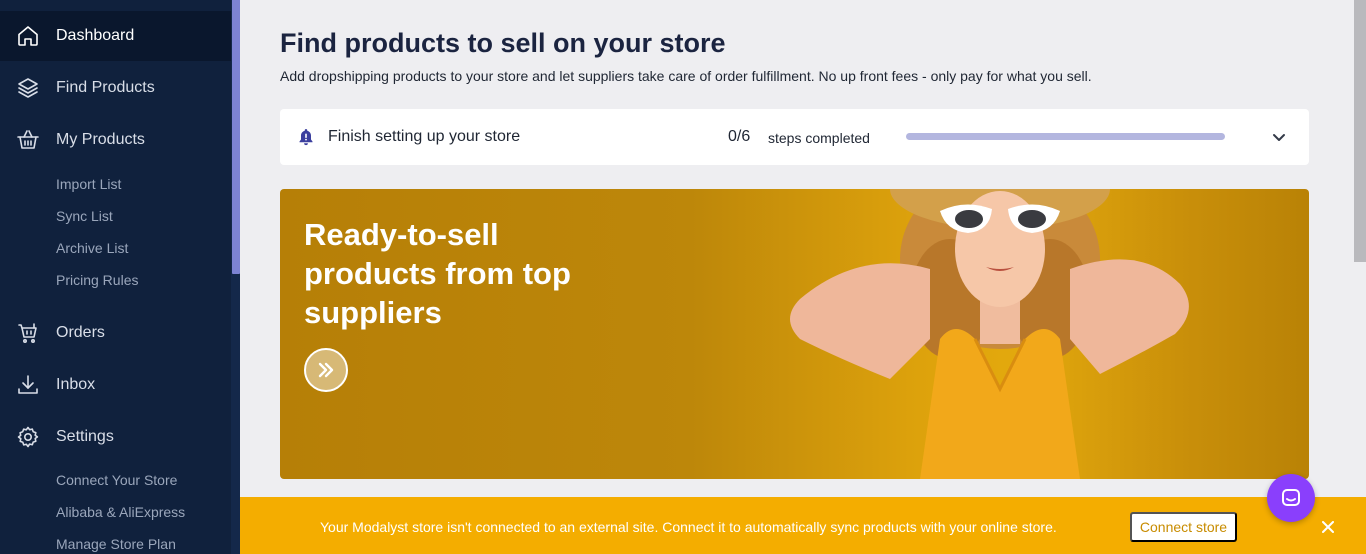 The width and height of the screenshot is (1366, 554). I want to click on sidebar-item-inbox: Inbox, so click(115, 385).